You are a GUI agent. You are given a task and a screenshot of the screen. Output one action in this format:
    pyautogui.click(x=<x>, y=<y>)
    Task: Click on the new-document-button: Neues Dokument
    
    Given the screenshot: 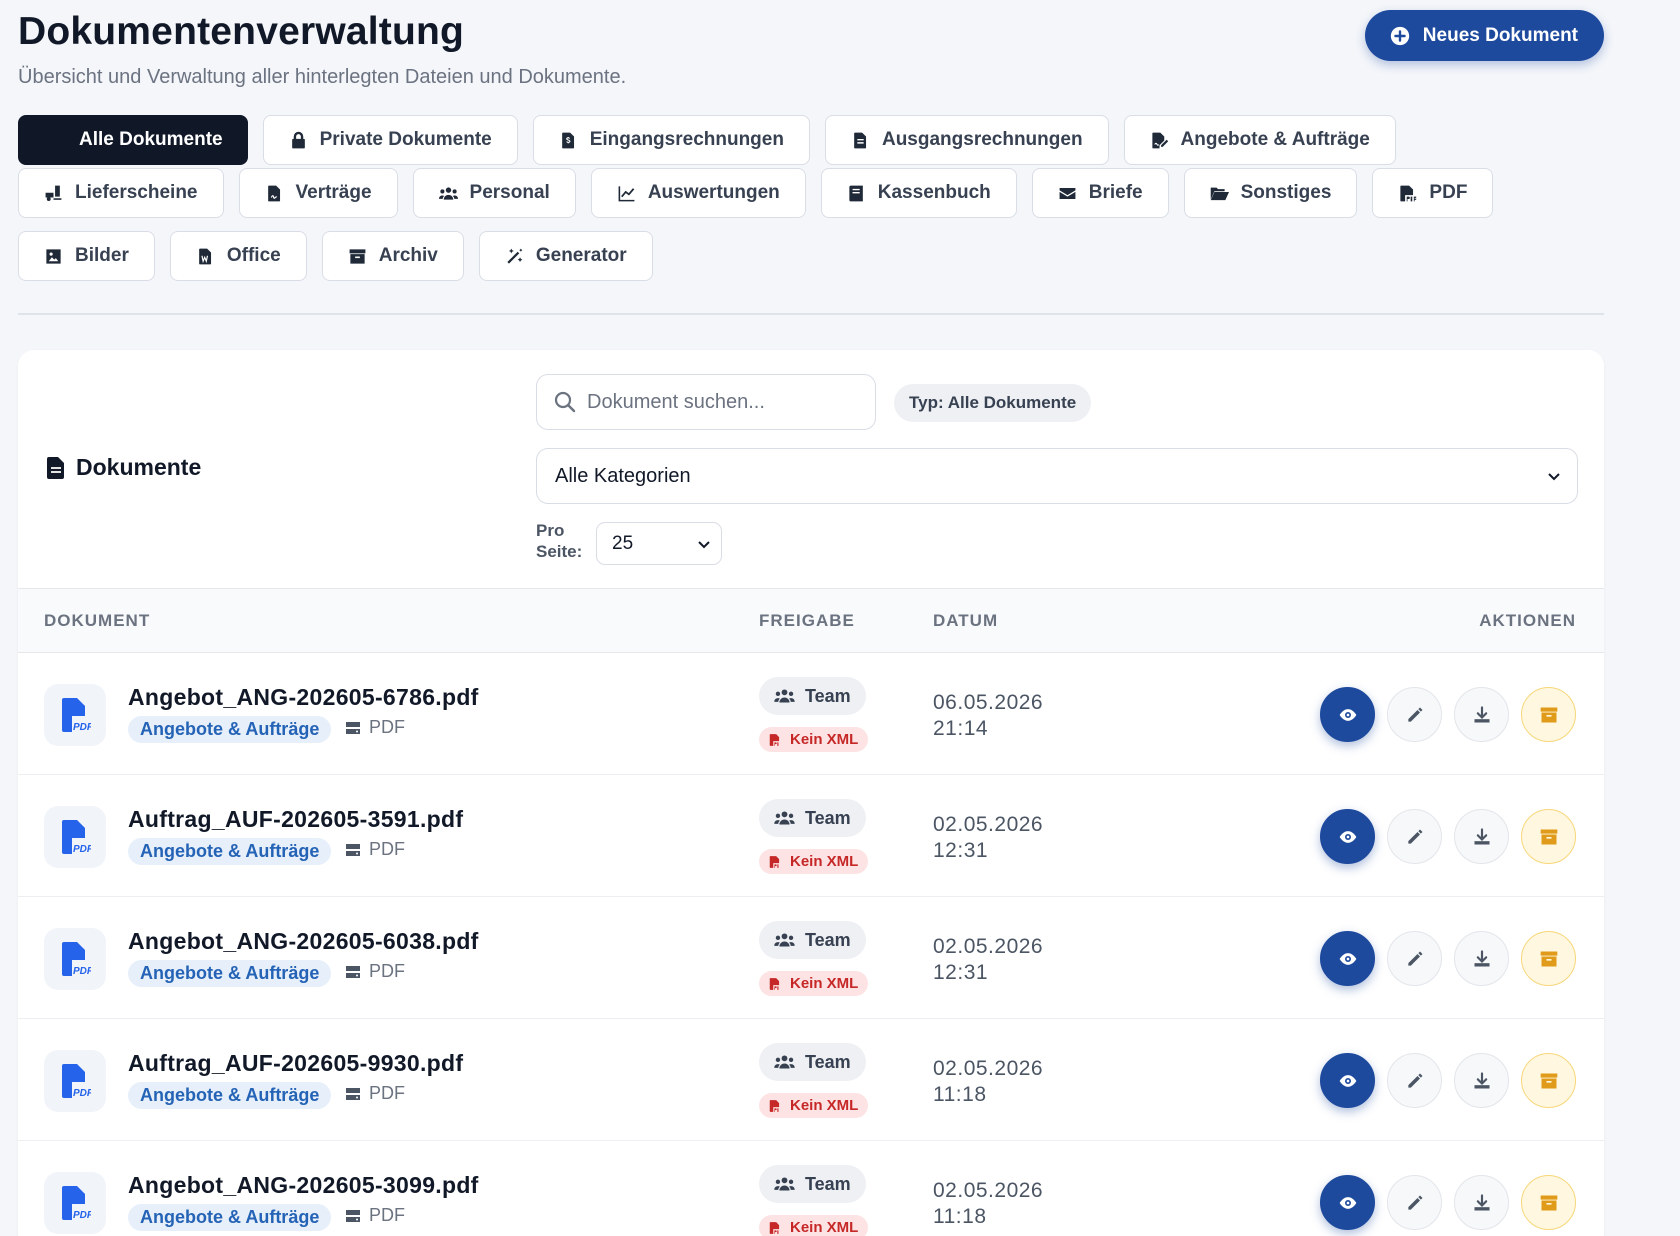 What is the action you would take?
    pyautogui.click(x=1484, y=35)
    